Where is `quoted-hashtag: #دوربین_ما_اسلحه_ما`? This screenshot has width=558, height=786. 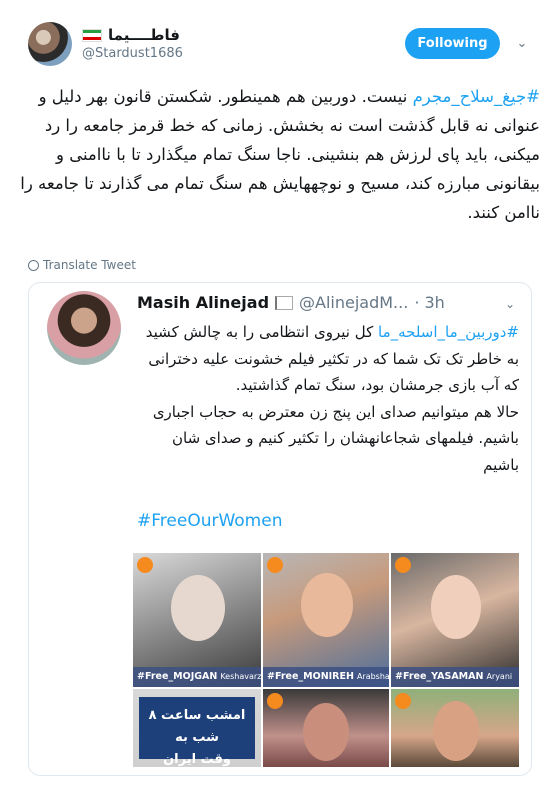 quoted-hashtag: #دوربین_ما_اسلحه_ما is located at coordinates (448, 332).